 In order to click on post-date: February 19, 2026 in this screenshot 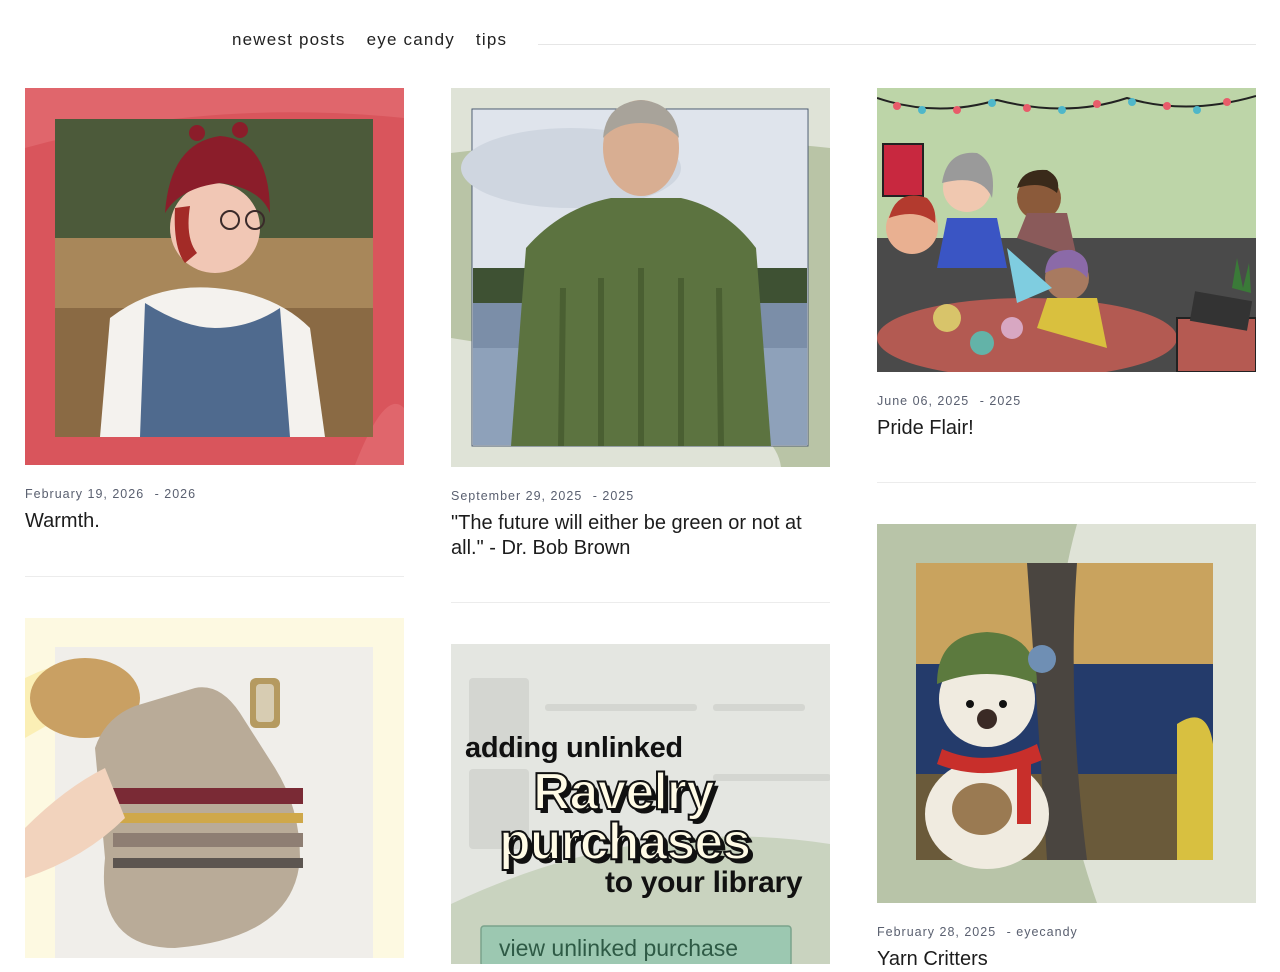, I will do `click(85, 494)`.